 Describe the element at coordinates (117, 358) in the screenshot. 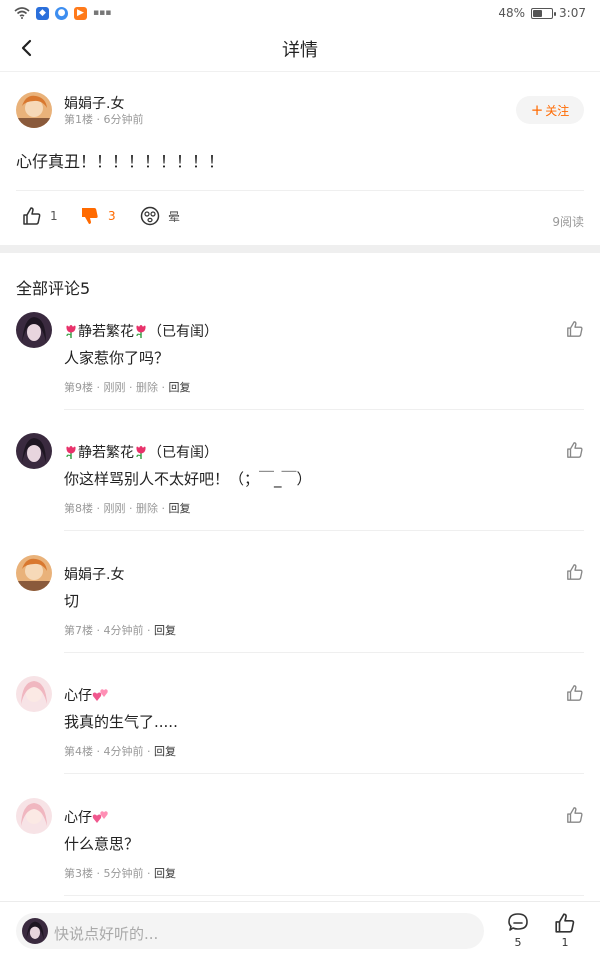

I see `comment-text: 人家惹你了吗？` at that location.